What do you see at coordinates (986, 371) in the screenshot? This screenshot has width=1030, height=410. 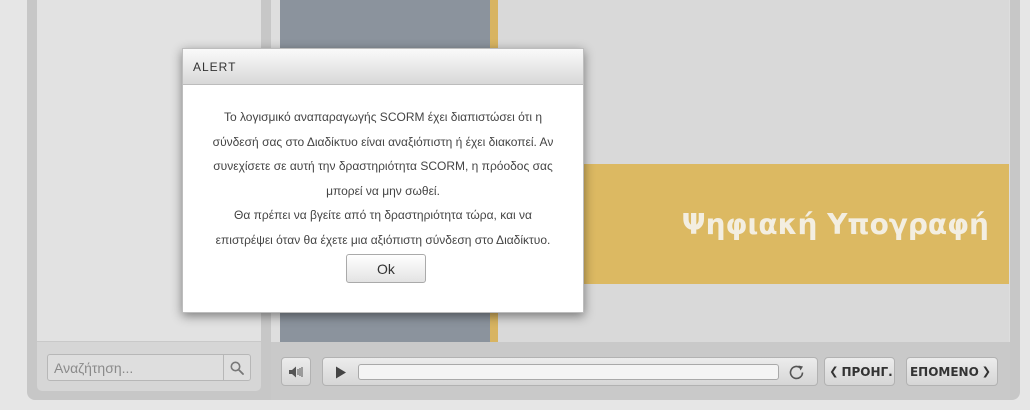 I see `chevron-right-icon: ❯` at bounding box center [986, 371].